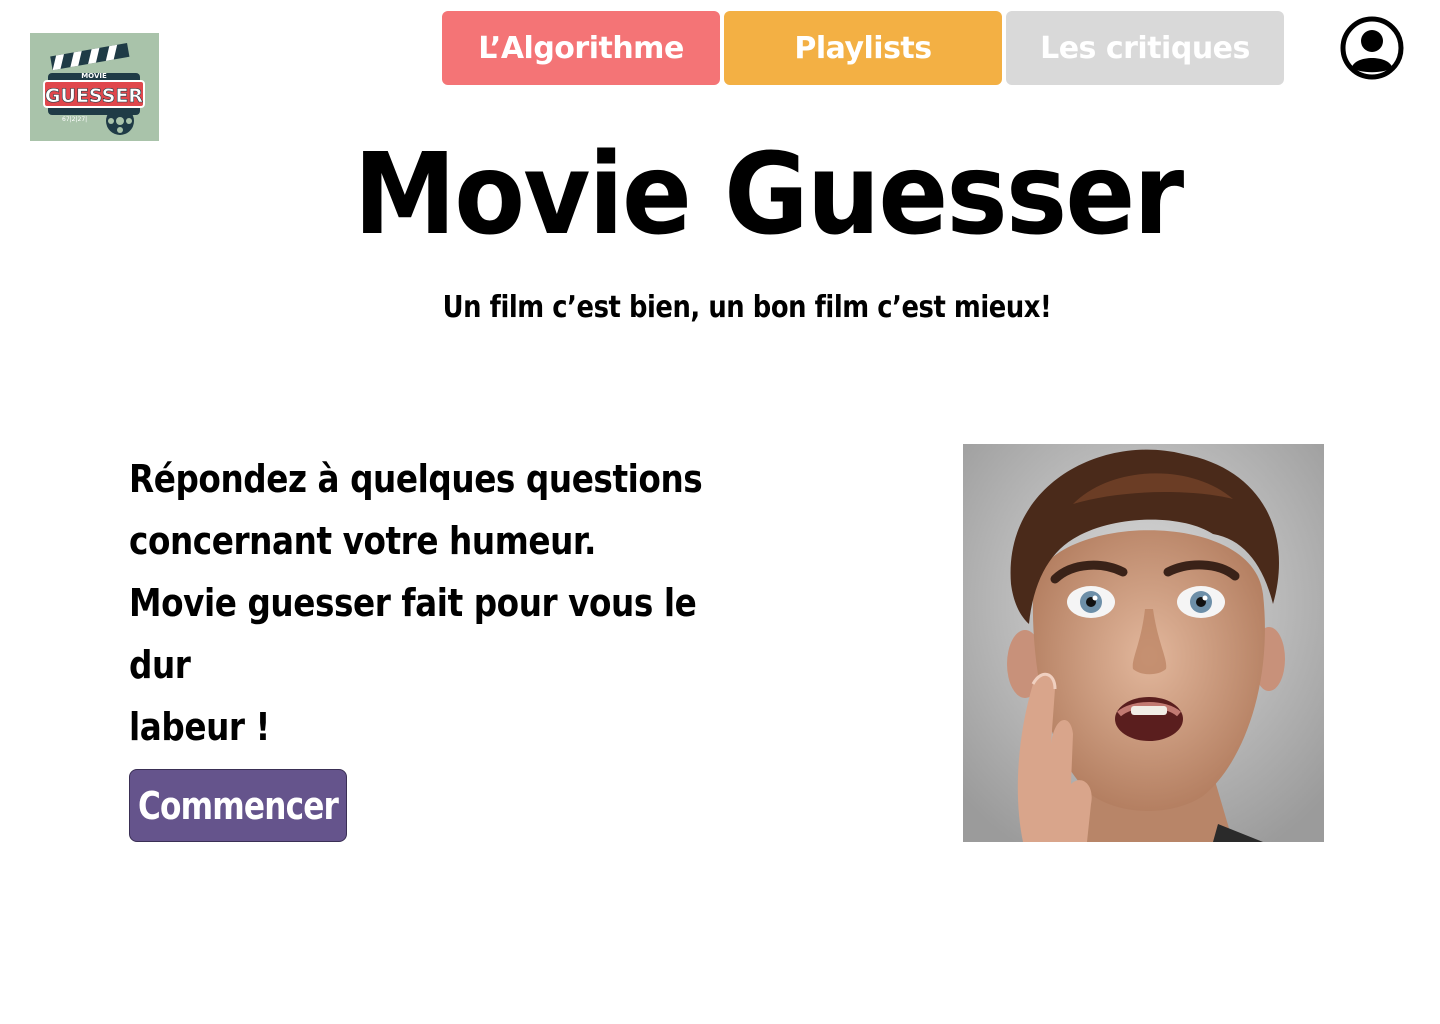  I want to click on logo-main-text: GUESSER, so click(94, 96).